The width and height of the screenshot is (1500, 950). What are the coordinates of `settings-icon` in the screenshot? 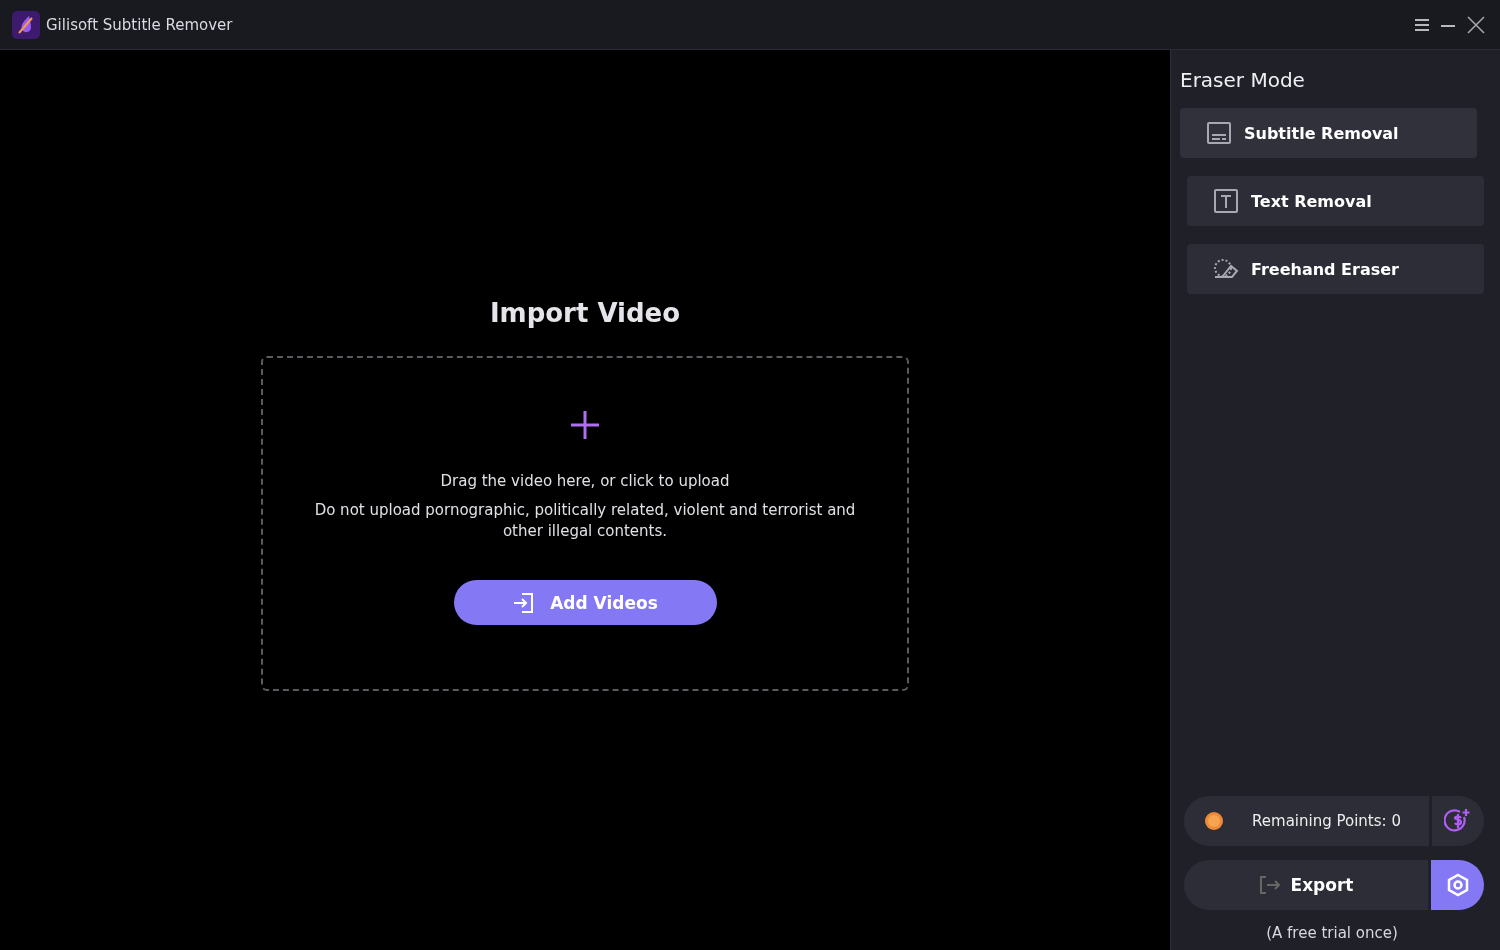 It's located at (1457, 885).